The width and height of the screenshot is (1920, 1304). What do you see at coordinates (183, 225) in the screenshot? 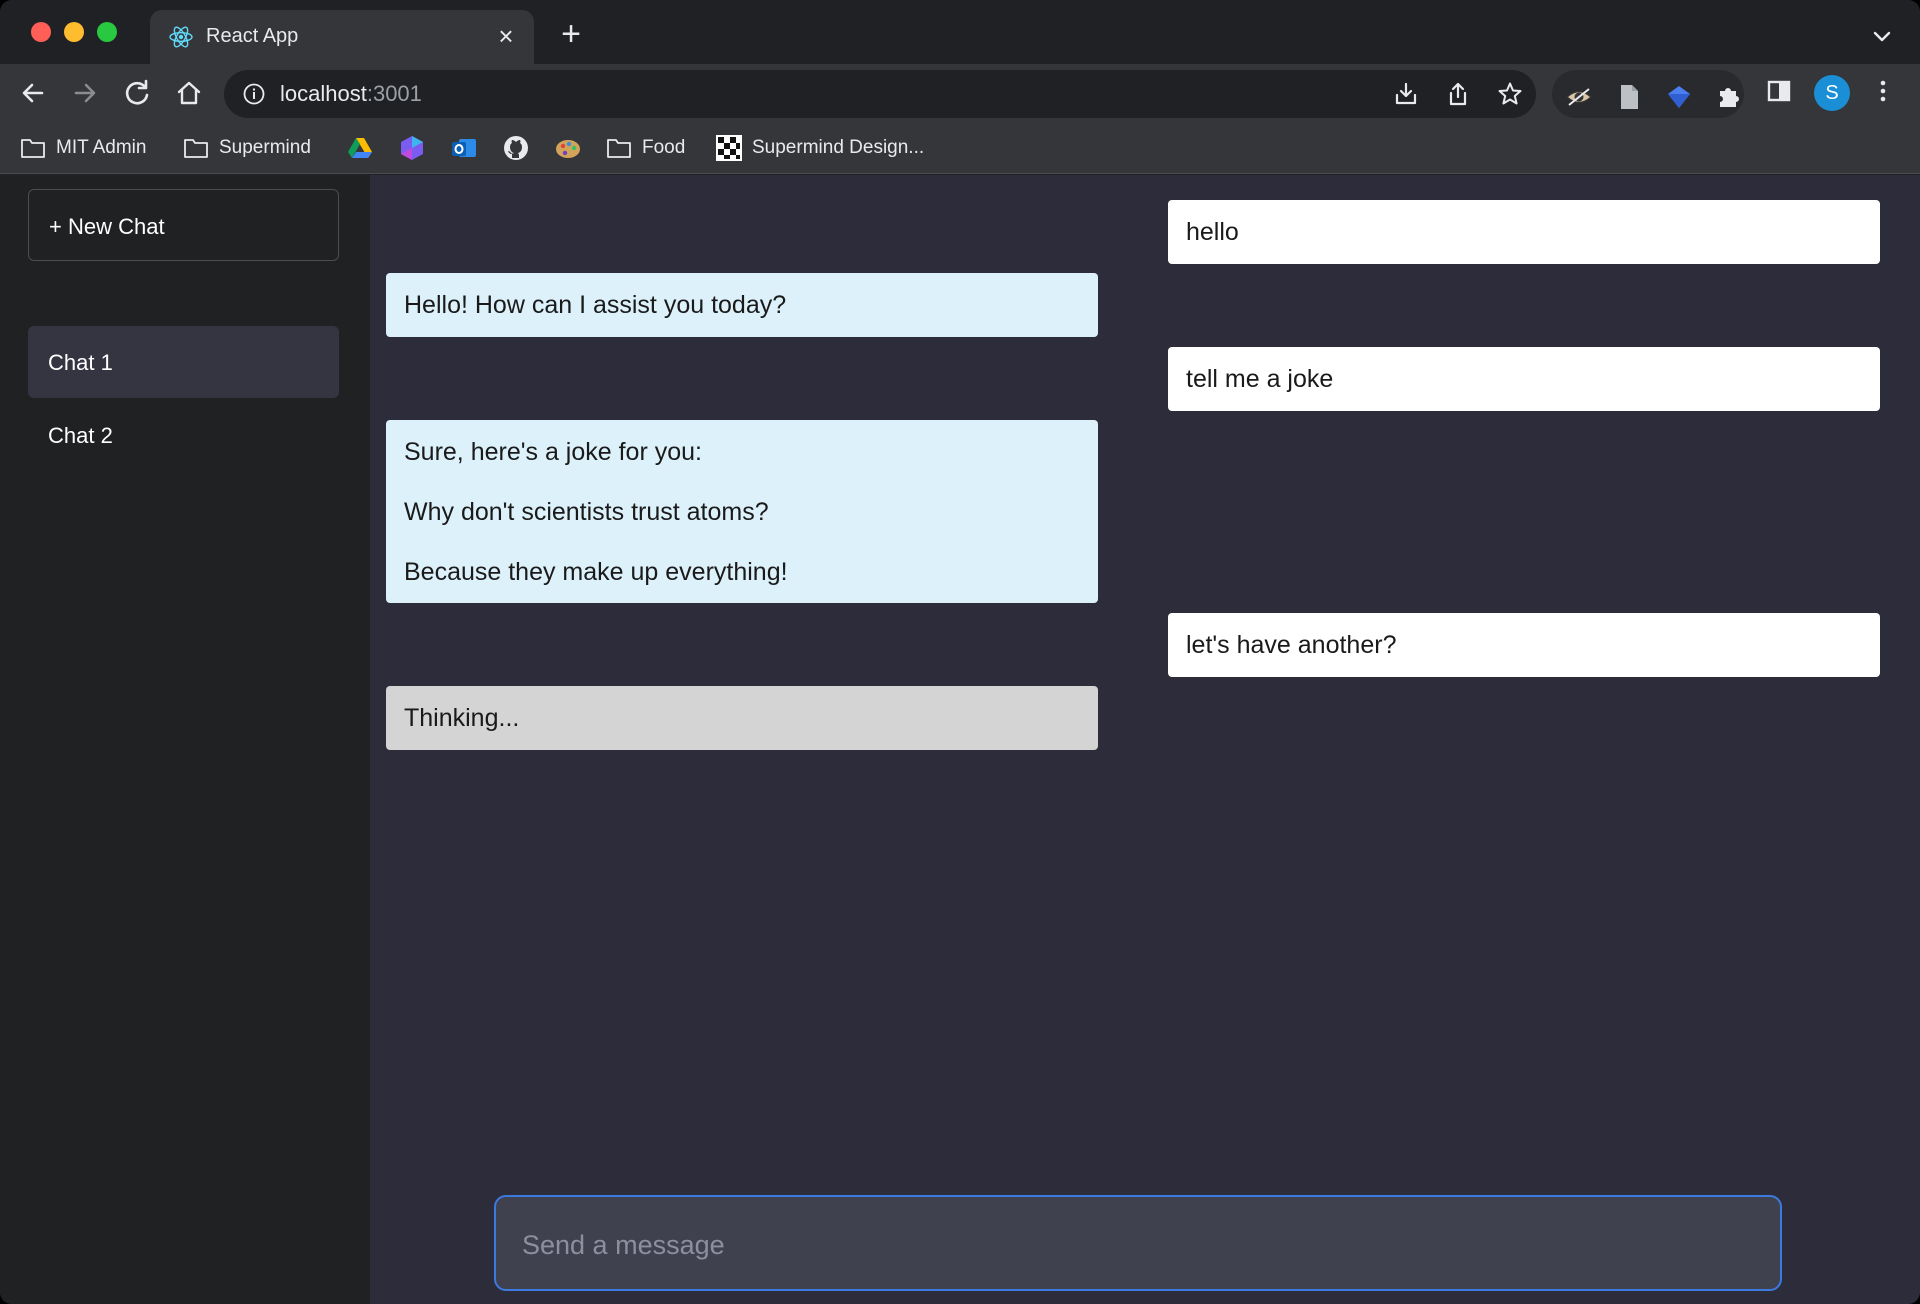
I see `new-chat-button: + New Chat` at bounding box center [183, 225].